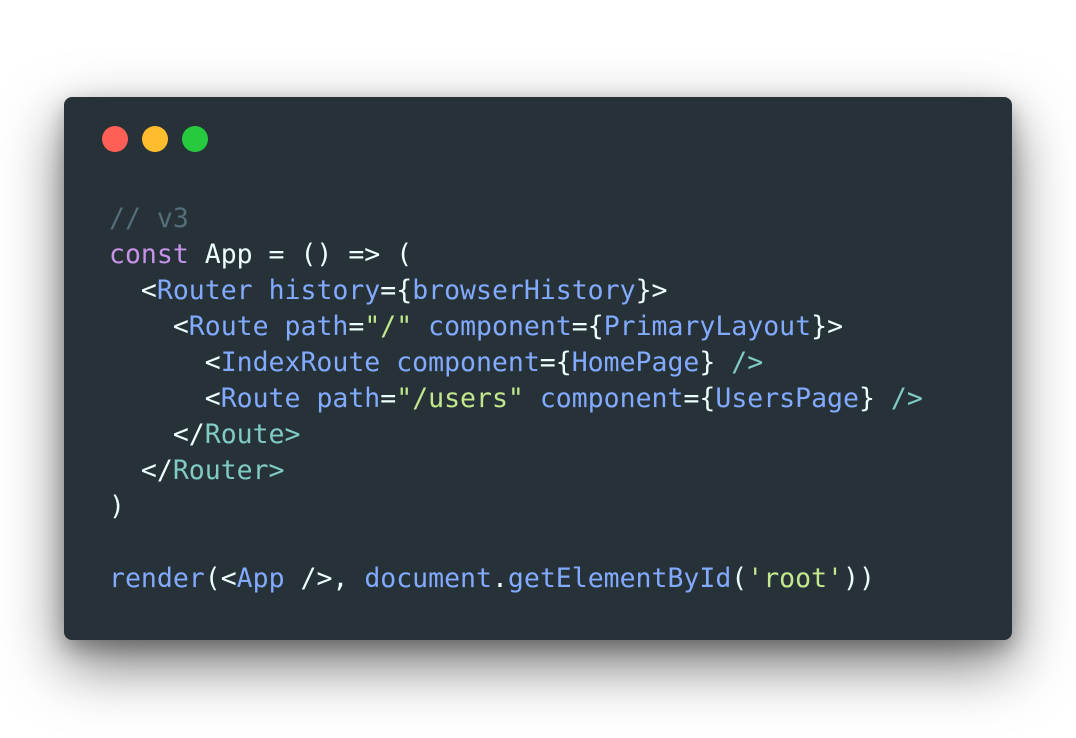  Describe the element at coordinates (795, 578) in the screenshot. I see `code-token: 'root'` at that location.